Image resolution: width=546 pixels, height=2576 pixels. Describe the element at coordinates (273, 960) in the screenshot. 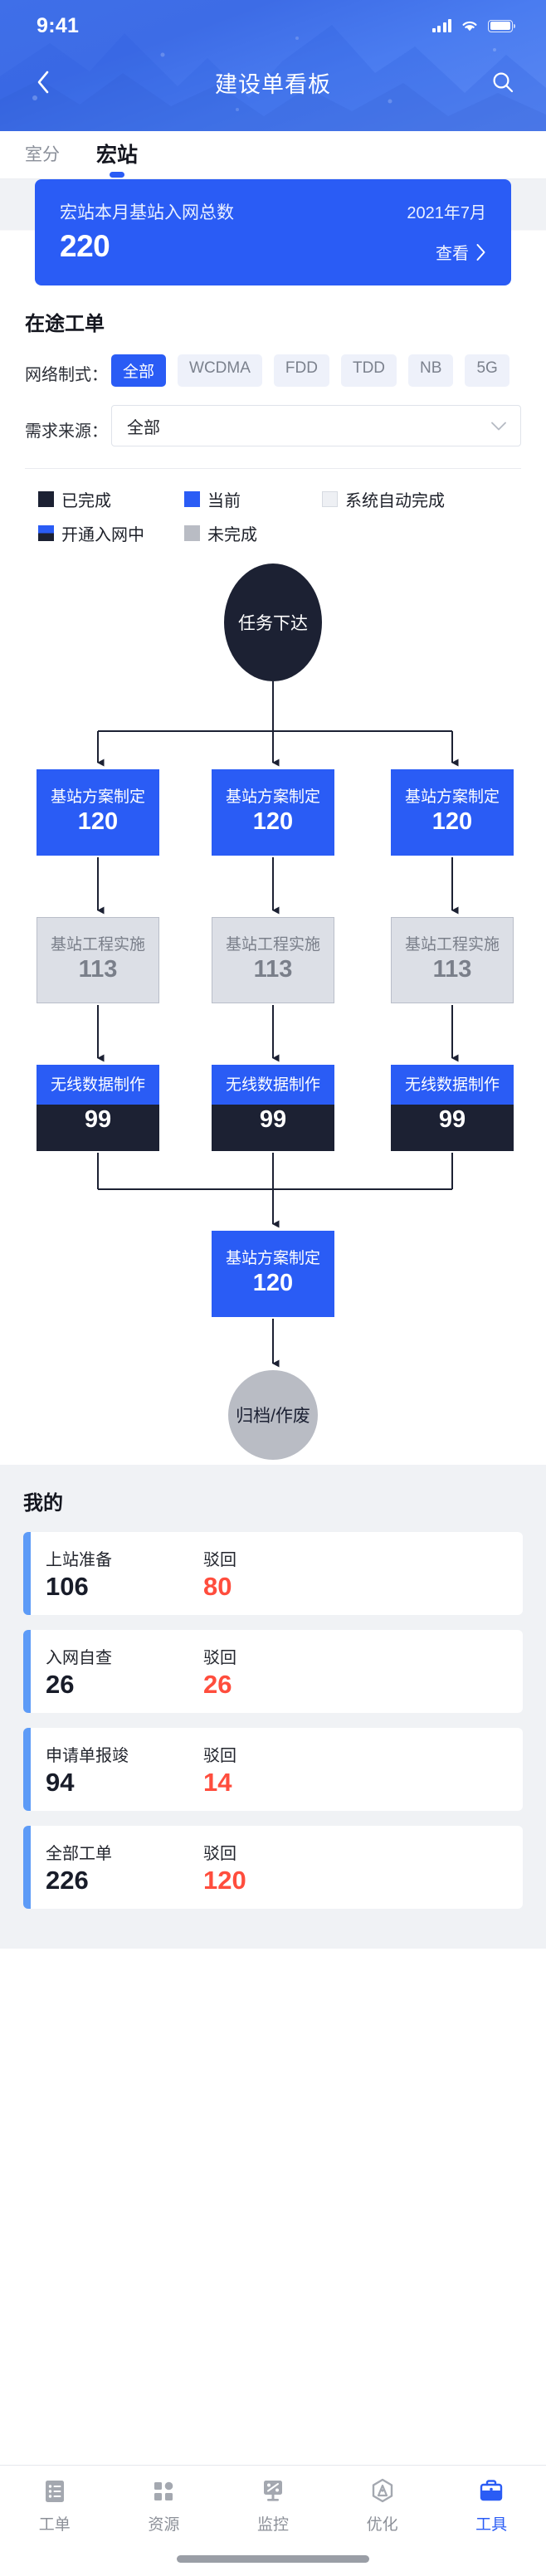

I see `flow-node-build-2: 基站工程实施 113` at that location.